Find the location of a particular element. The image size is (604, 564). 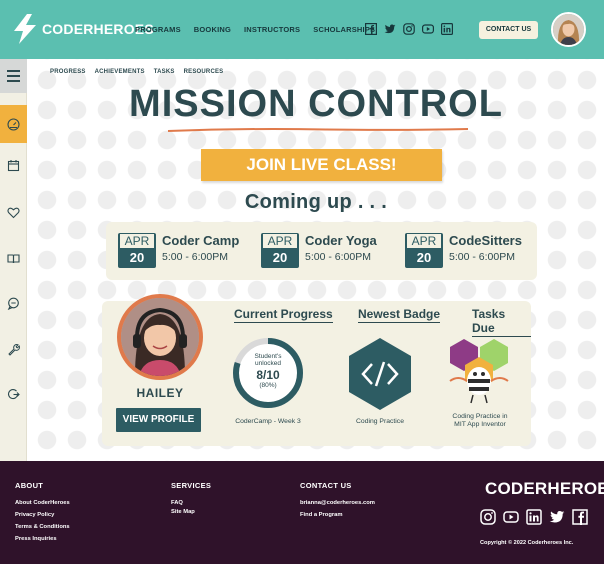

footer-social-links is located at coordinates (537, 517).